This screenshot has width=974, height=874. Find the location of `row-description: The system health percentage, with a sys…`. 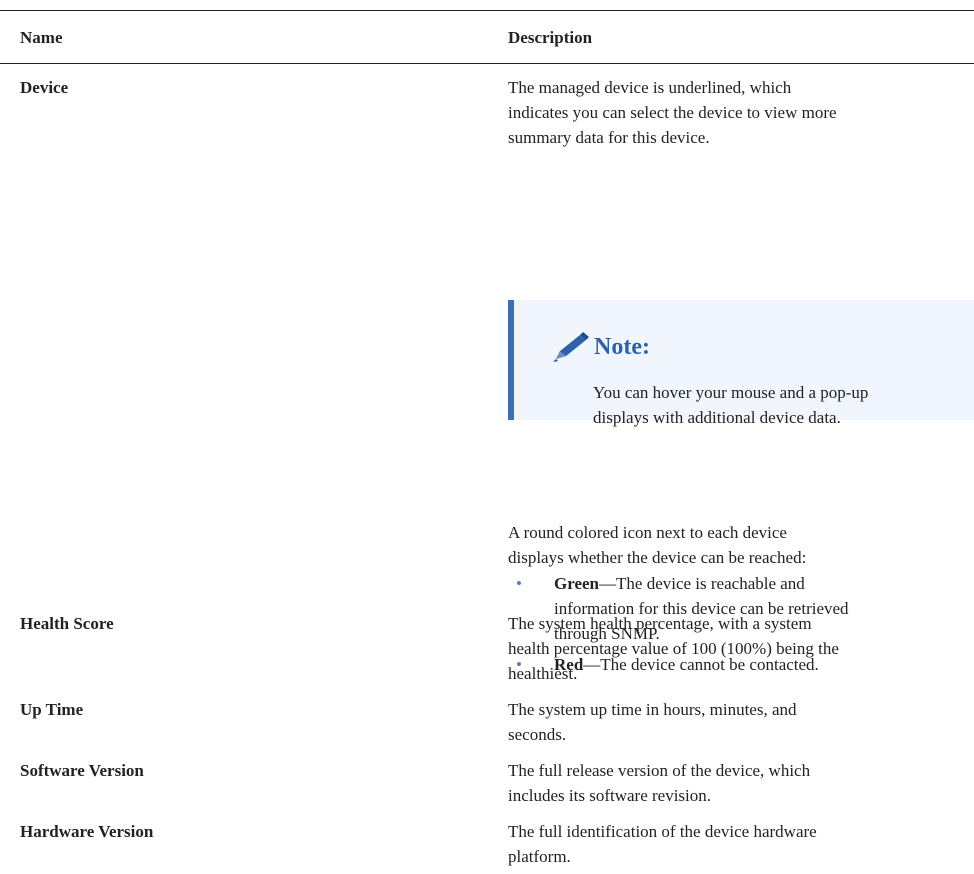

row-description: The system health percentage, with a sys… is located at coordinates (673, 648).